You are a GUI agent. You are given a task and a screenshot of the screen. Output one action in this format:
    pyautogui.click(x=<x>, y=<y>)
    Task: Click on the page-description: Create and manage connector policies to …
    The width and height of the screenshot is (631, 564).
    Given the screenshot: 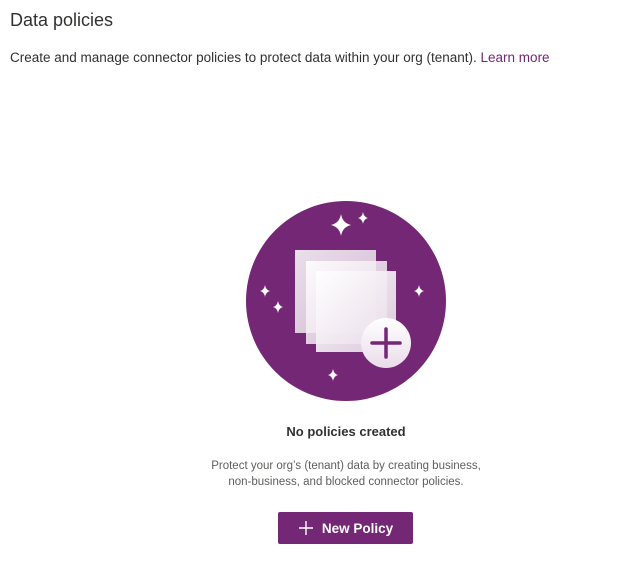 What is the action you would take?
    pyautogui.click(x=280, y=58)
    